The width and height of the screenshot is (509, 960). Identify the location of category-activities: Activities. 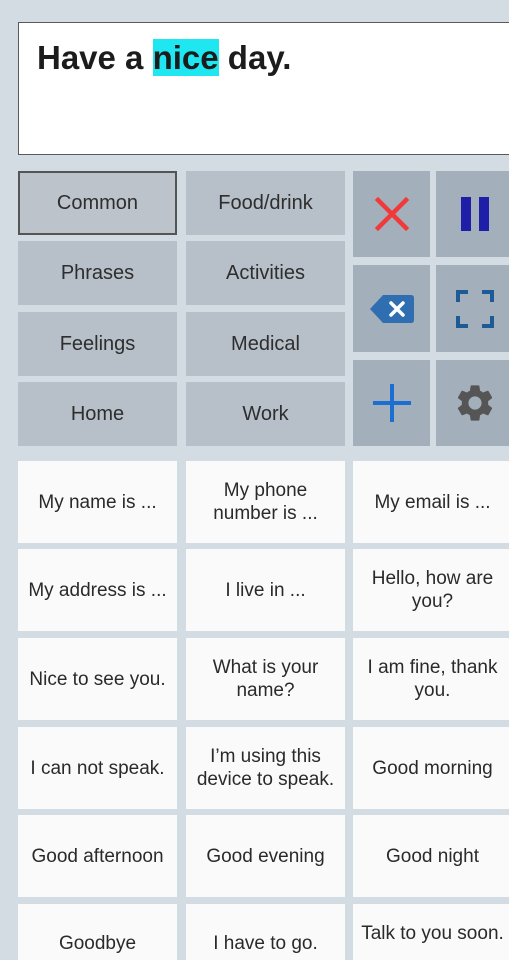
(265, 273).